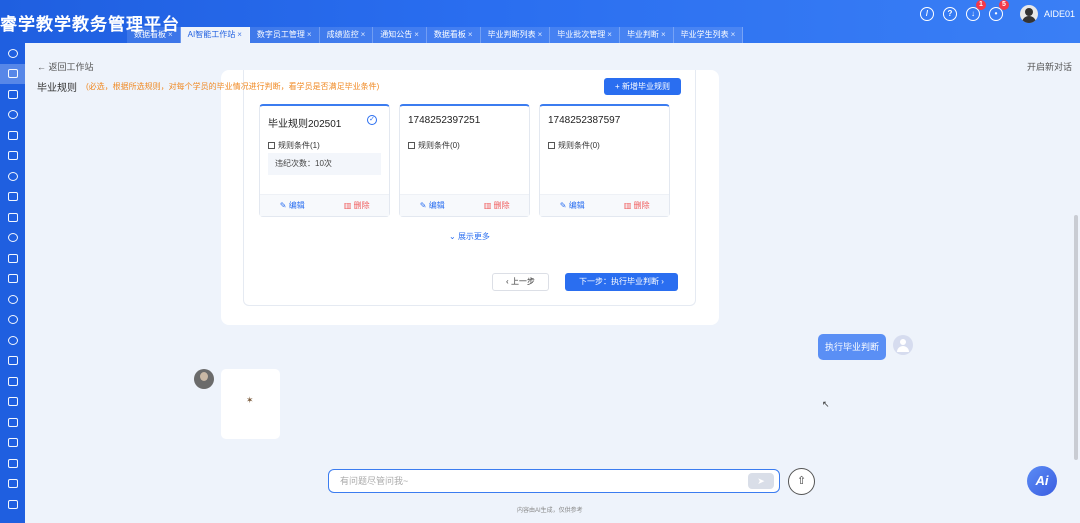  Describe the element at coordinates (826, 404) in the screenshot. I see `mouse-cursor-icon: ↖` at that location.